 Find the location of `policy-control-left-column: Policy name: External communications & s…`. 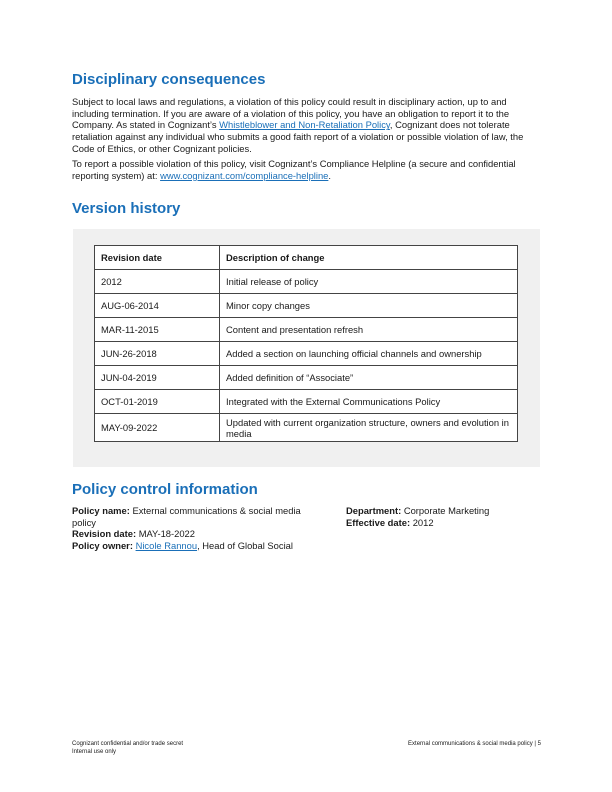

policy-control-left-column: Policy name: External communications & s… is located at coordinates (199, 528).